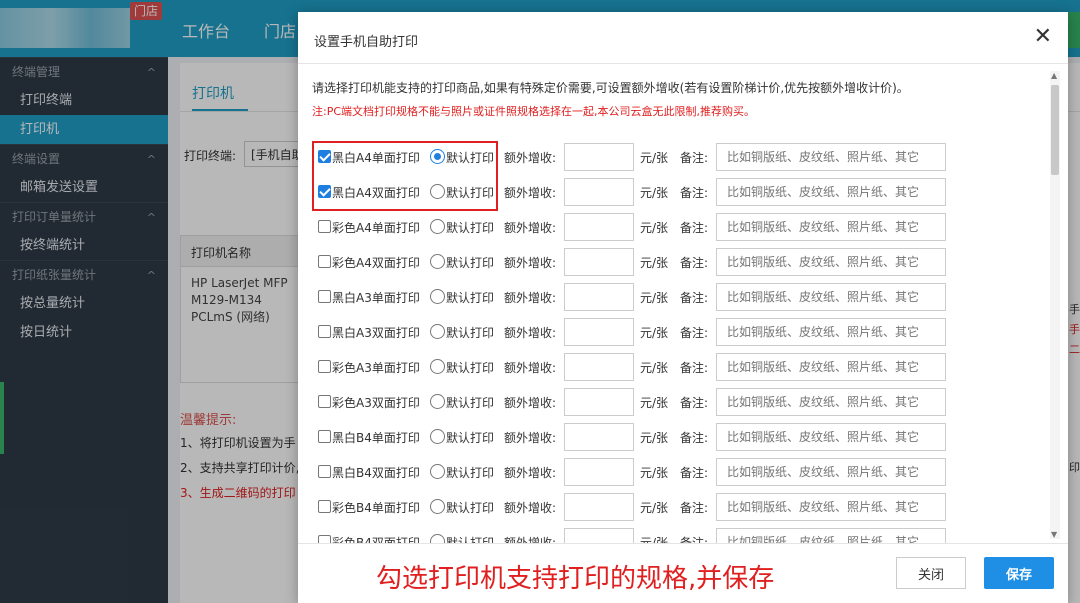  Describe the element at coordinates (1054, 75) in the screenshot. I see `scroll-up-icon: ▲` at that location.